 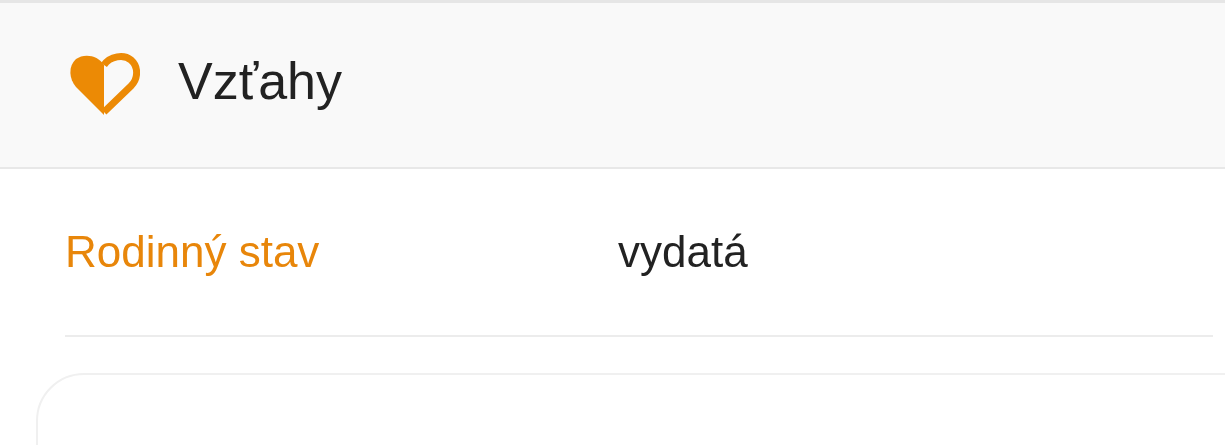 What do you see at coordinates (193, 252) in the screenshot?
I see `field-label: Rodinný stav` at bounding box center [193, 252].